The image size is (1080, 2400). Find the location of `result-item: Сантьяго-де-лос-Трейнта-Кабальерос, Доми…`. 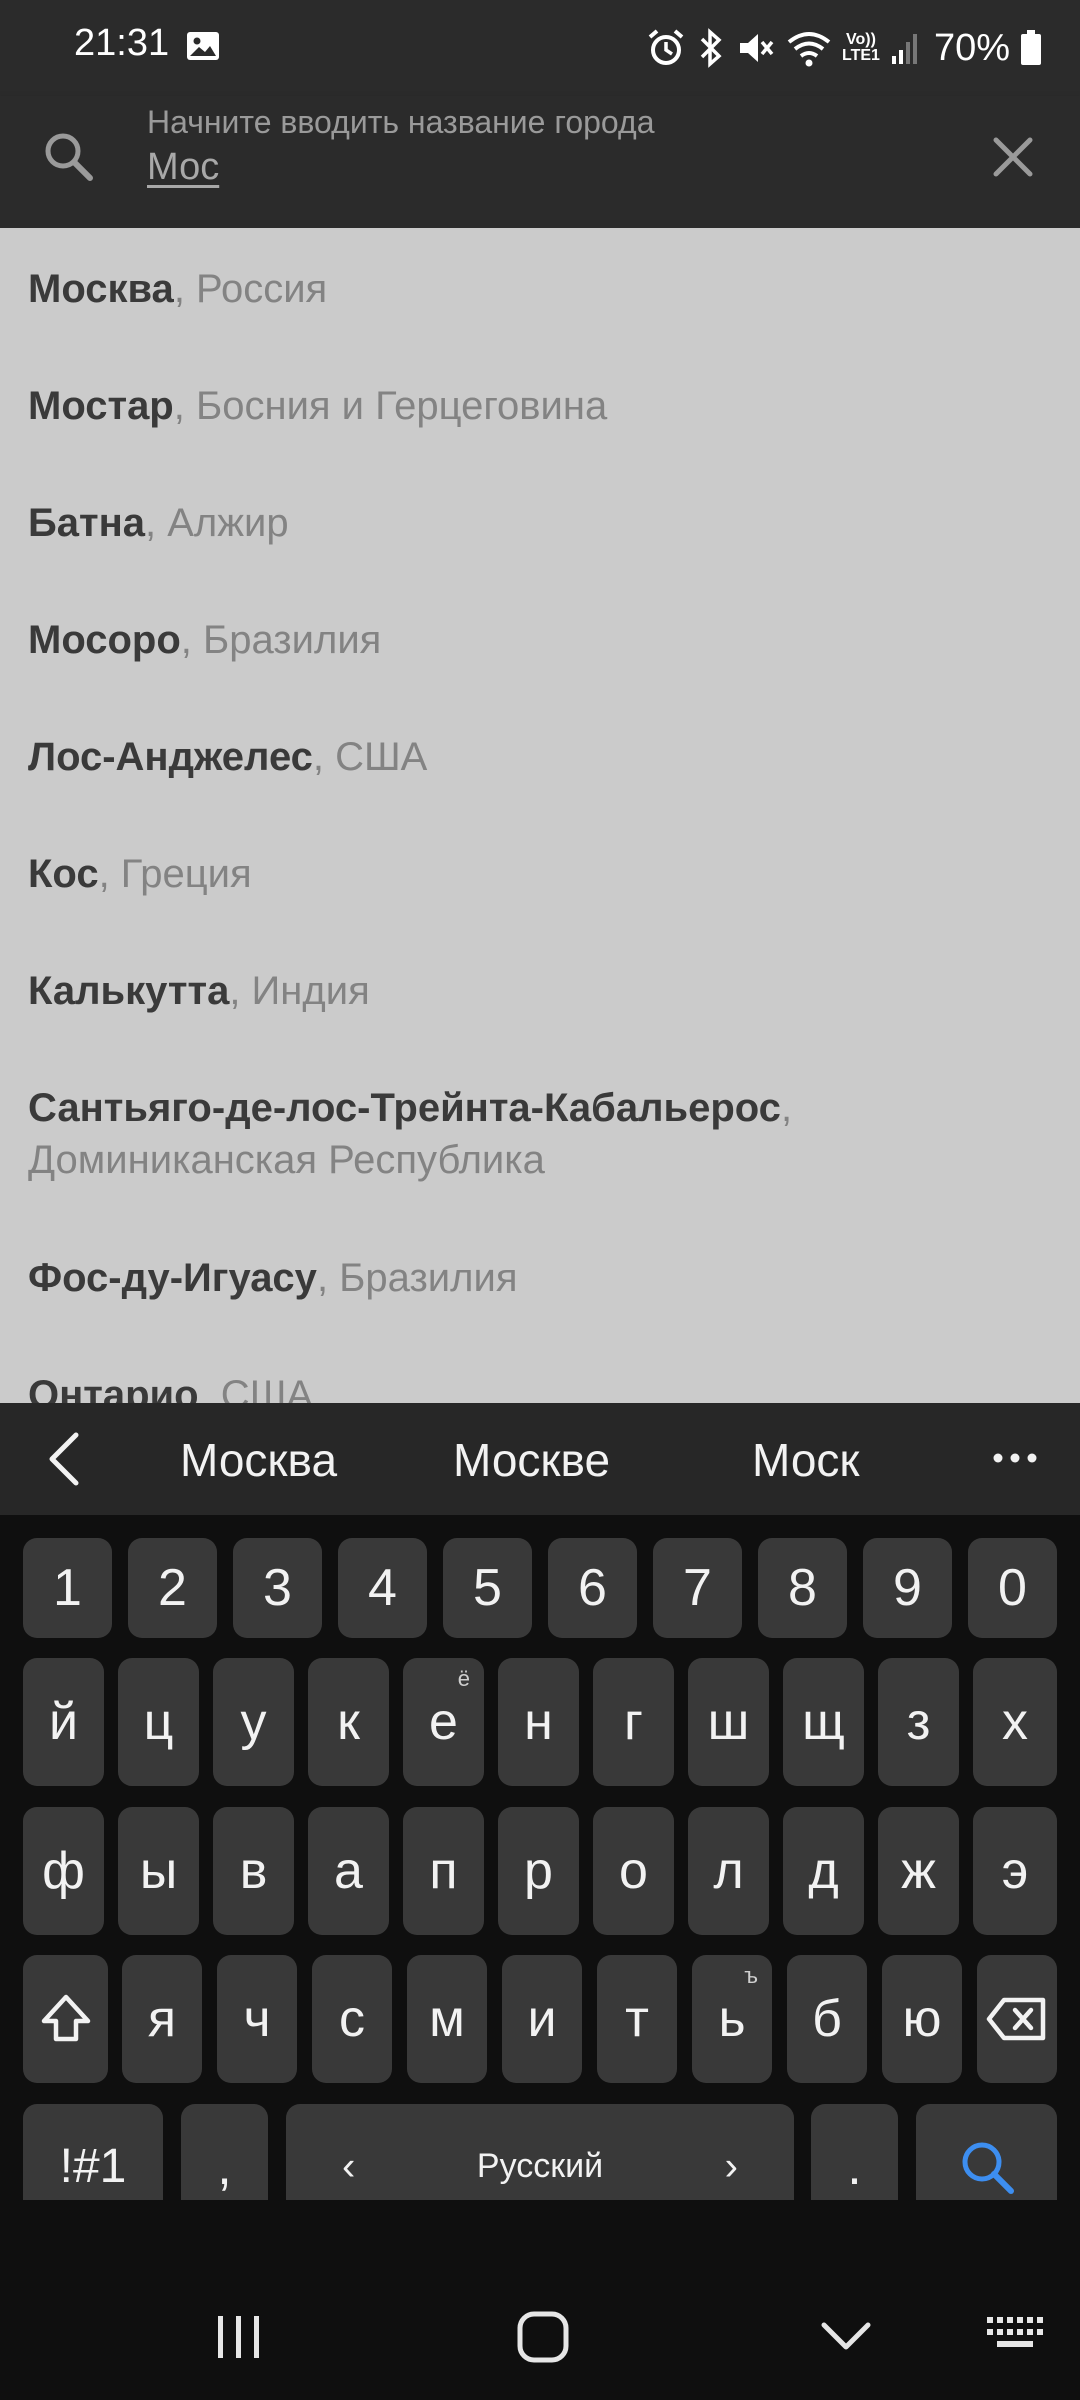

result-item: Сантьяго-де-лос-Трейнта-Кабальерос, Доми… is located at coordinates (538, 1134).